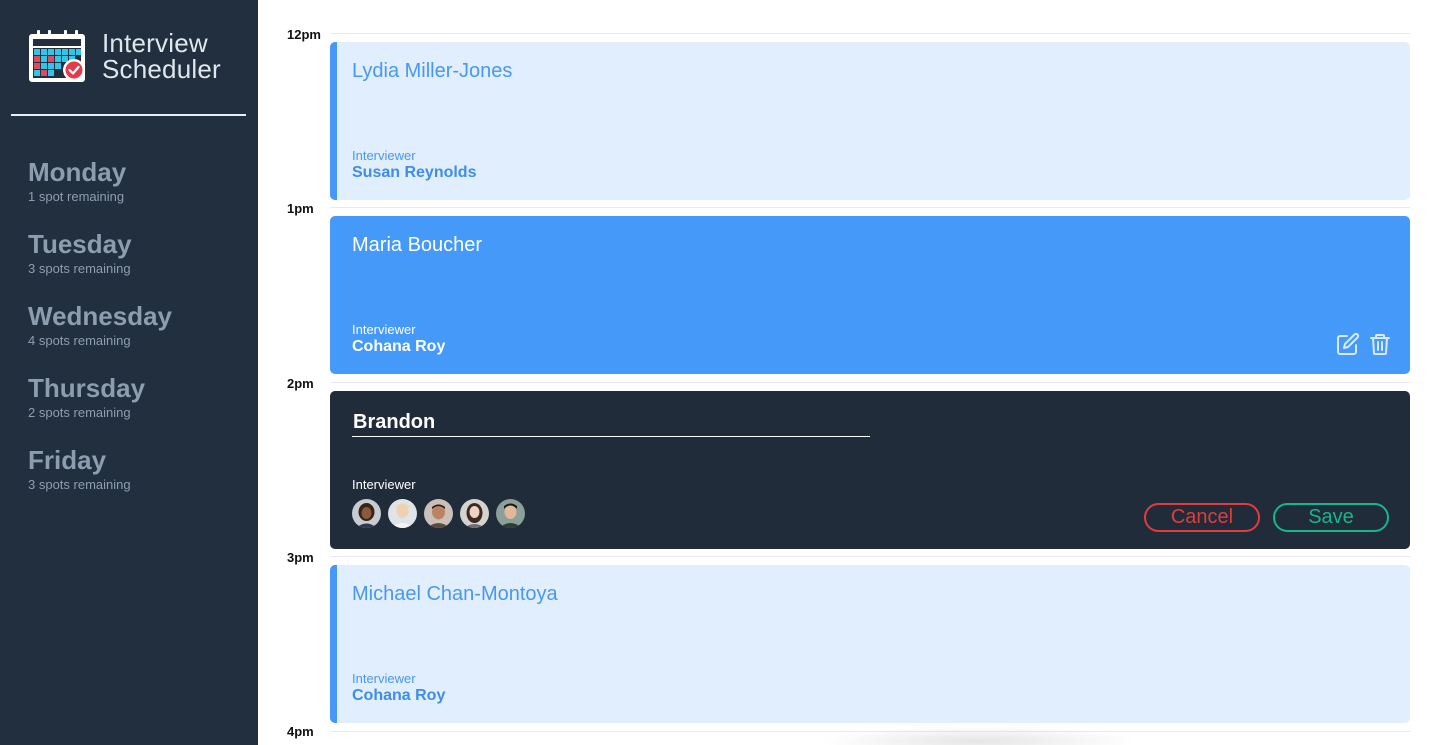 The image size is (1436, 745). Describe the element at coordinates (79, 340) in the screenshot. I see `day-spots: 4 spots remaining` at that location.